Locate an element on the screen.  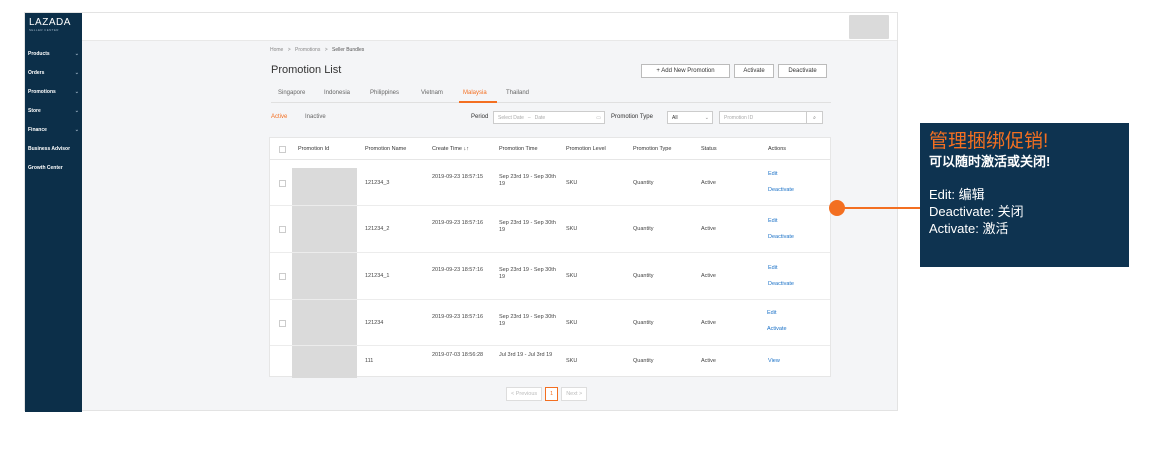
status-tab-inactive: Inactive is located at coordinates (315, 117).